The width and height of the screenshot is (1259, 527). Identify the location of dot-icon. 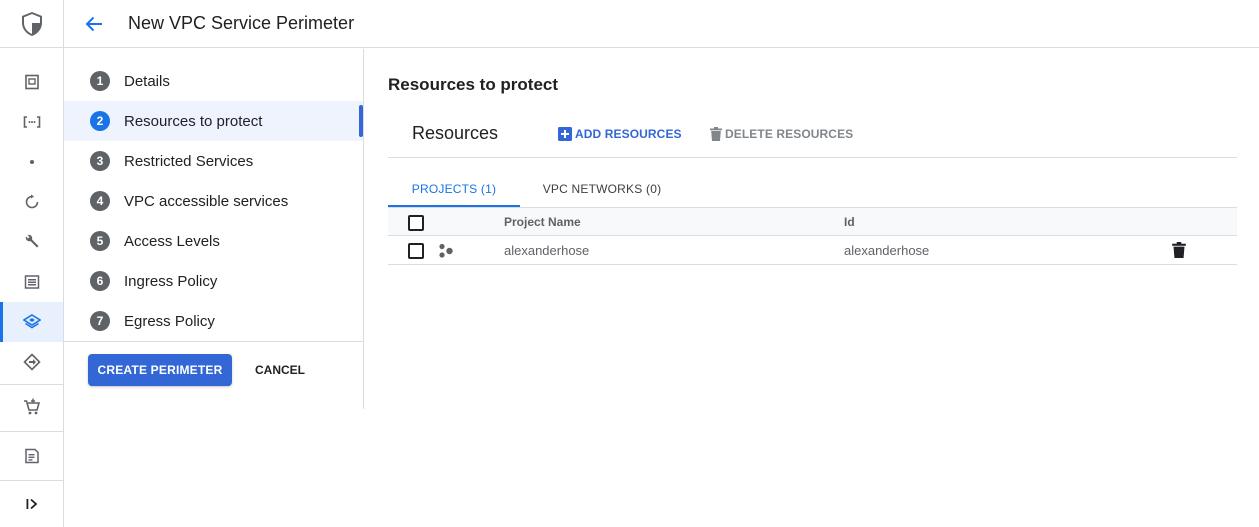
(31, 162).